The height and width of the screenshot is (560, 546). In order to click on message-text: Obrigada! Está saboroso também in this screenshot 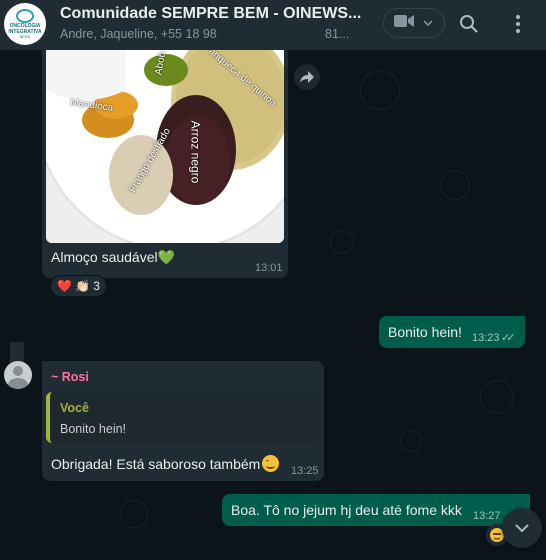, I will do `click(156, 464)`.